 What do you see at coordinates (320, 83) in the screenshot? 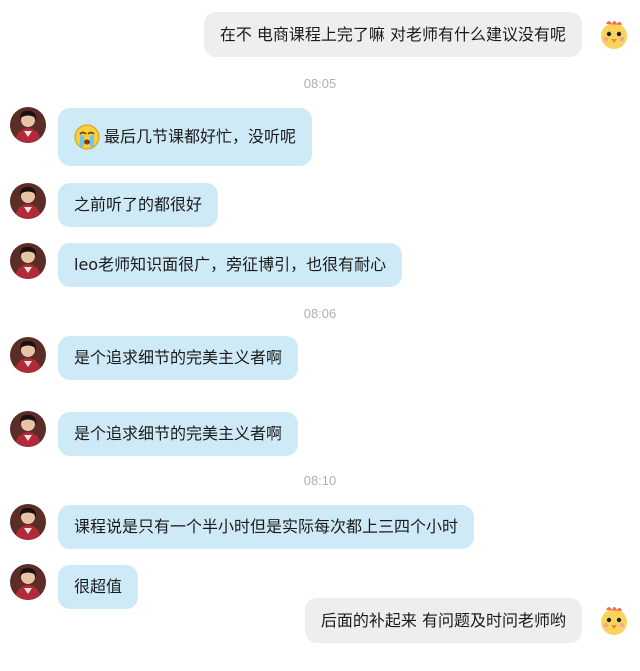
I see `timestamp: 08:05` at bounding box center [320, 83].